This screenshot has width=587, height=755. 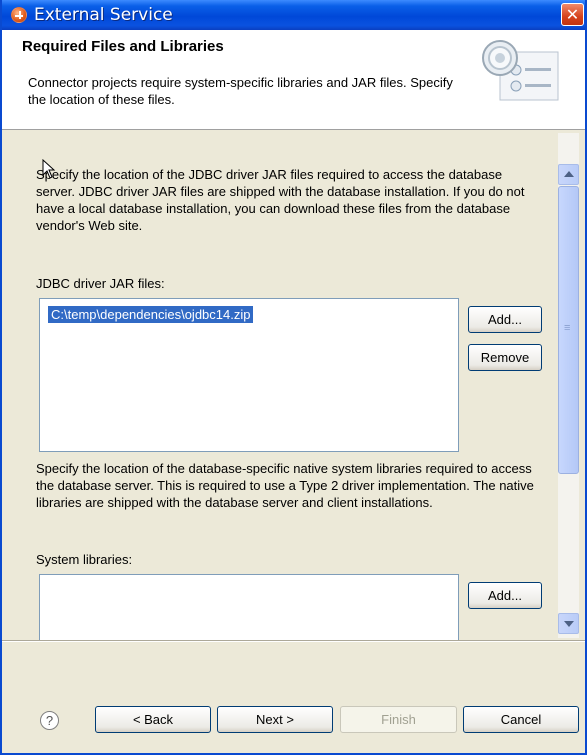 What do you see at coordinates (84, 559) in the screenshot?
I see `system-libraries-label: System libraries:` at bounding box center [84, 559].